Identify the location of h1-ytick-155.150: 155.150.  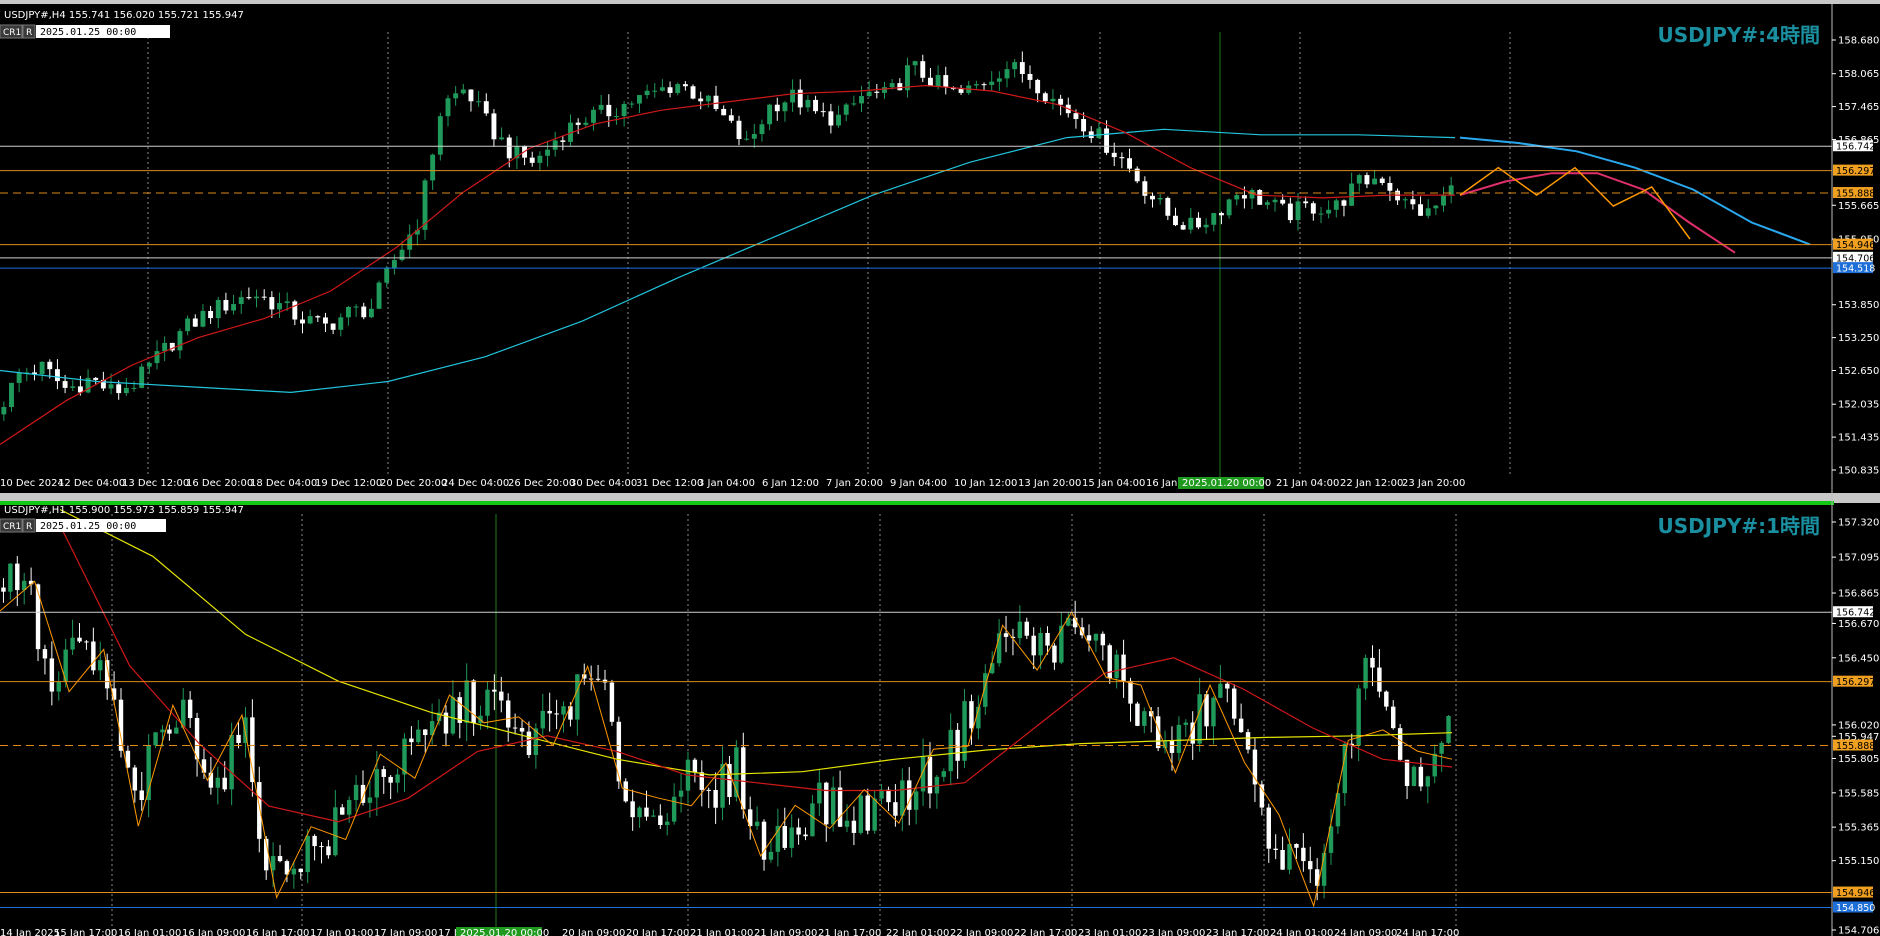
(1858, 861).